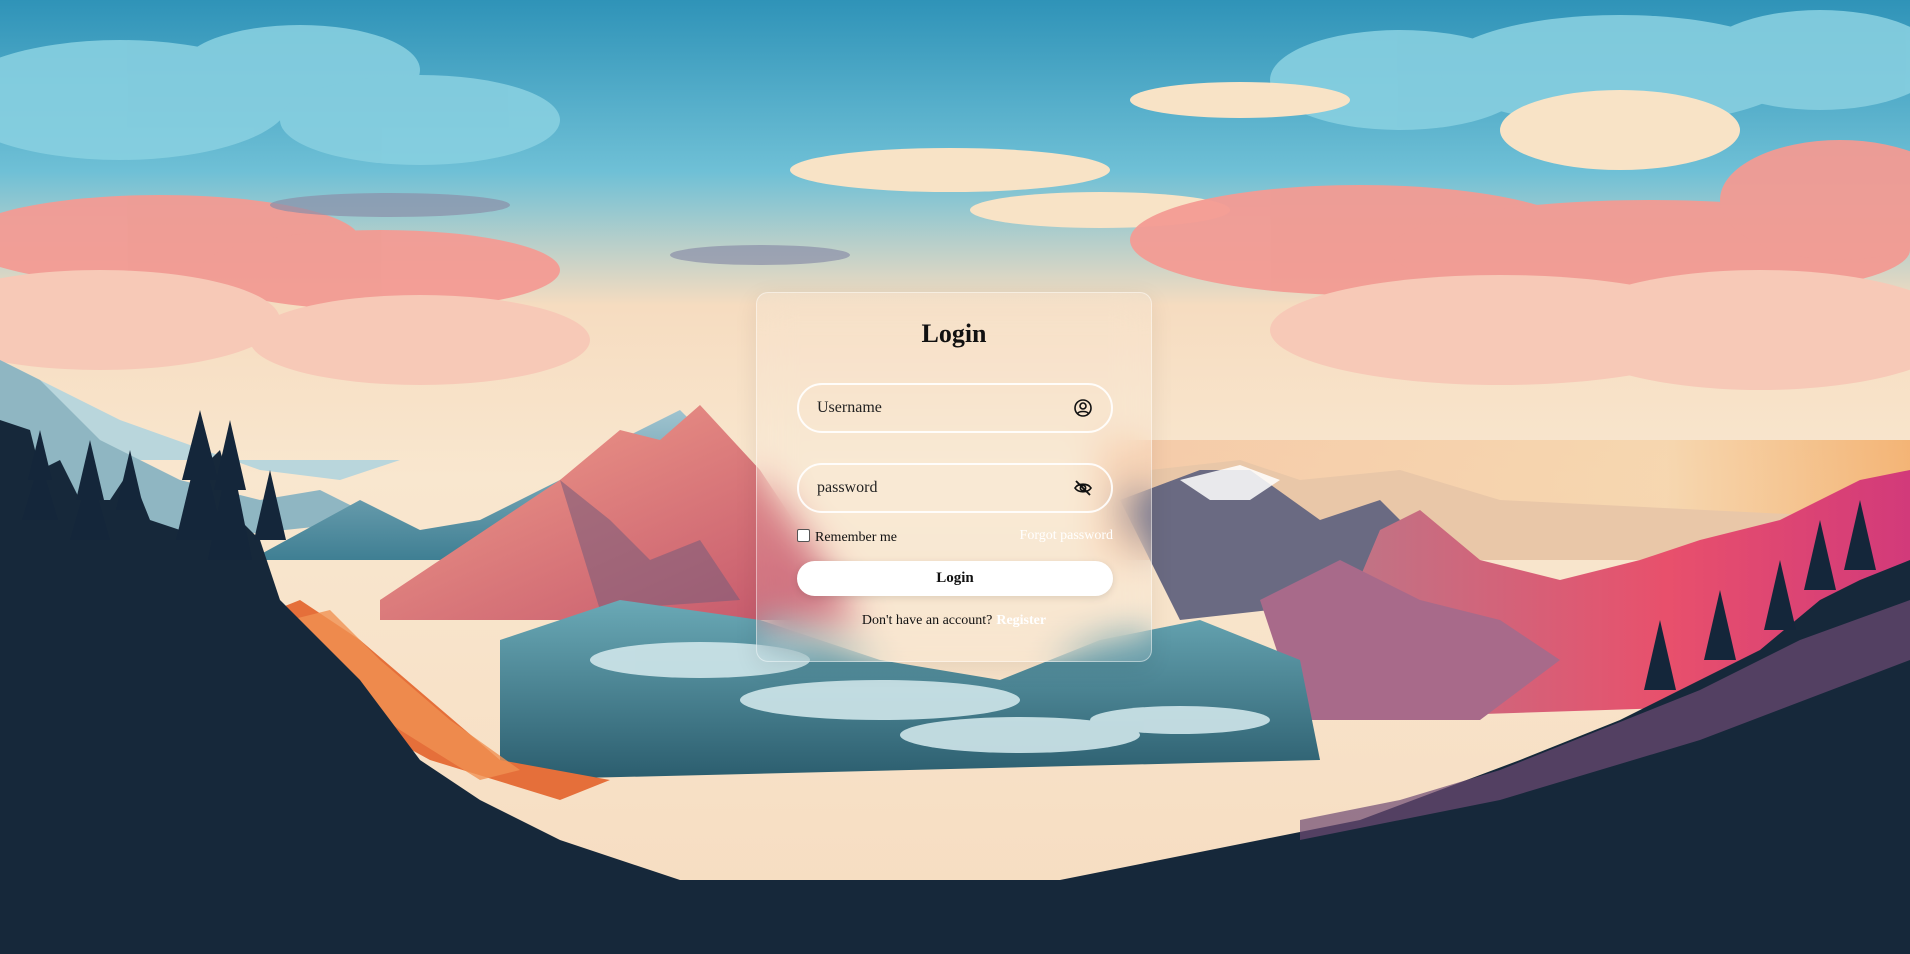  What do you see at coordinates (937, 488) in the screenshot?
I see `password-input` at bounding box center [937, 488].